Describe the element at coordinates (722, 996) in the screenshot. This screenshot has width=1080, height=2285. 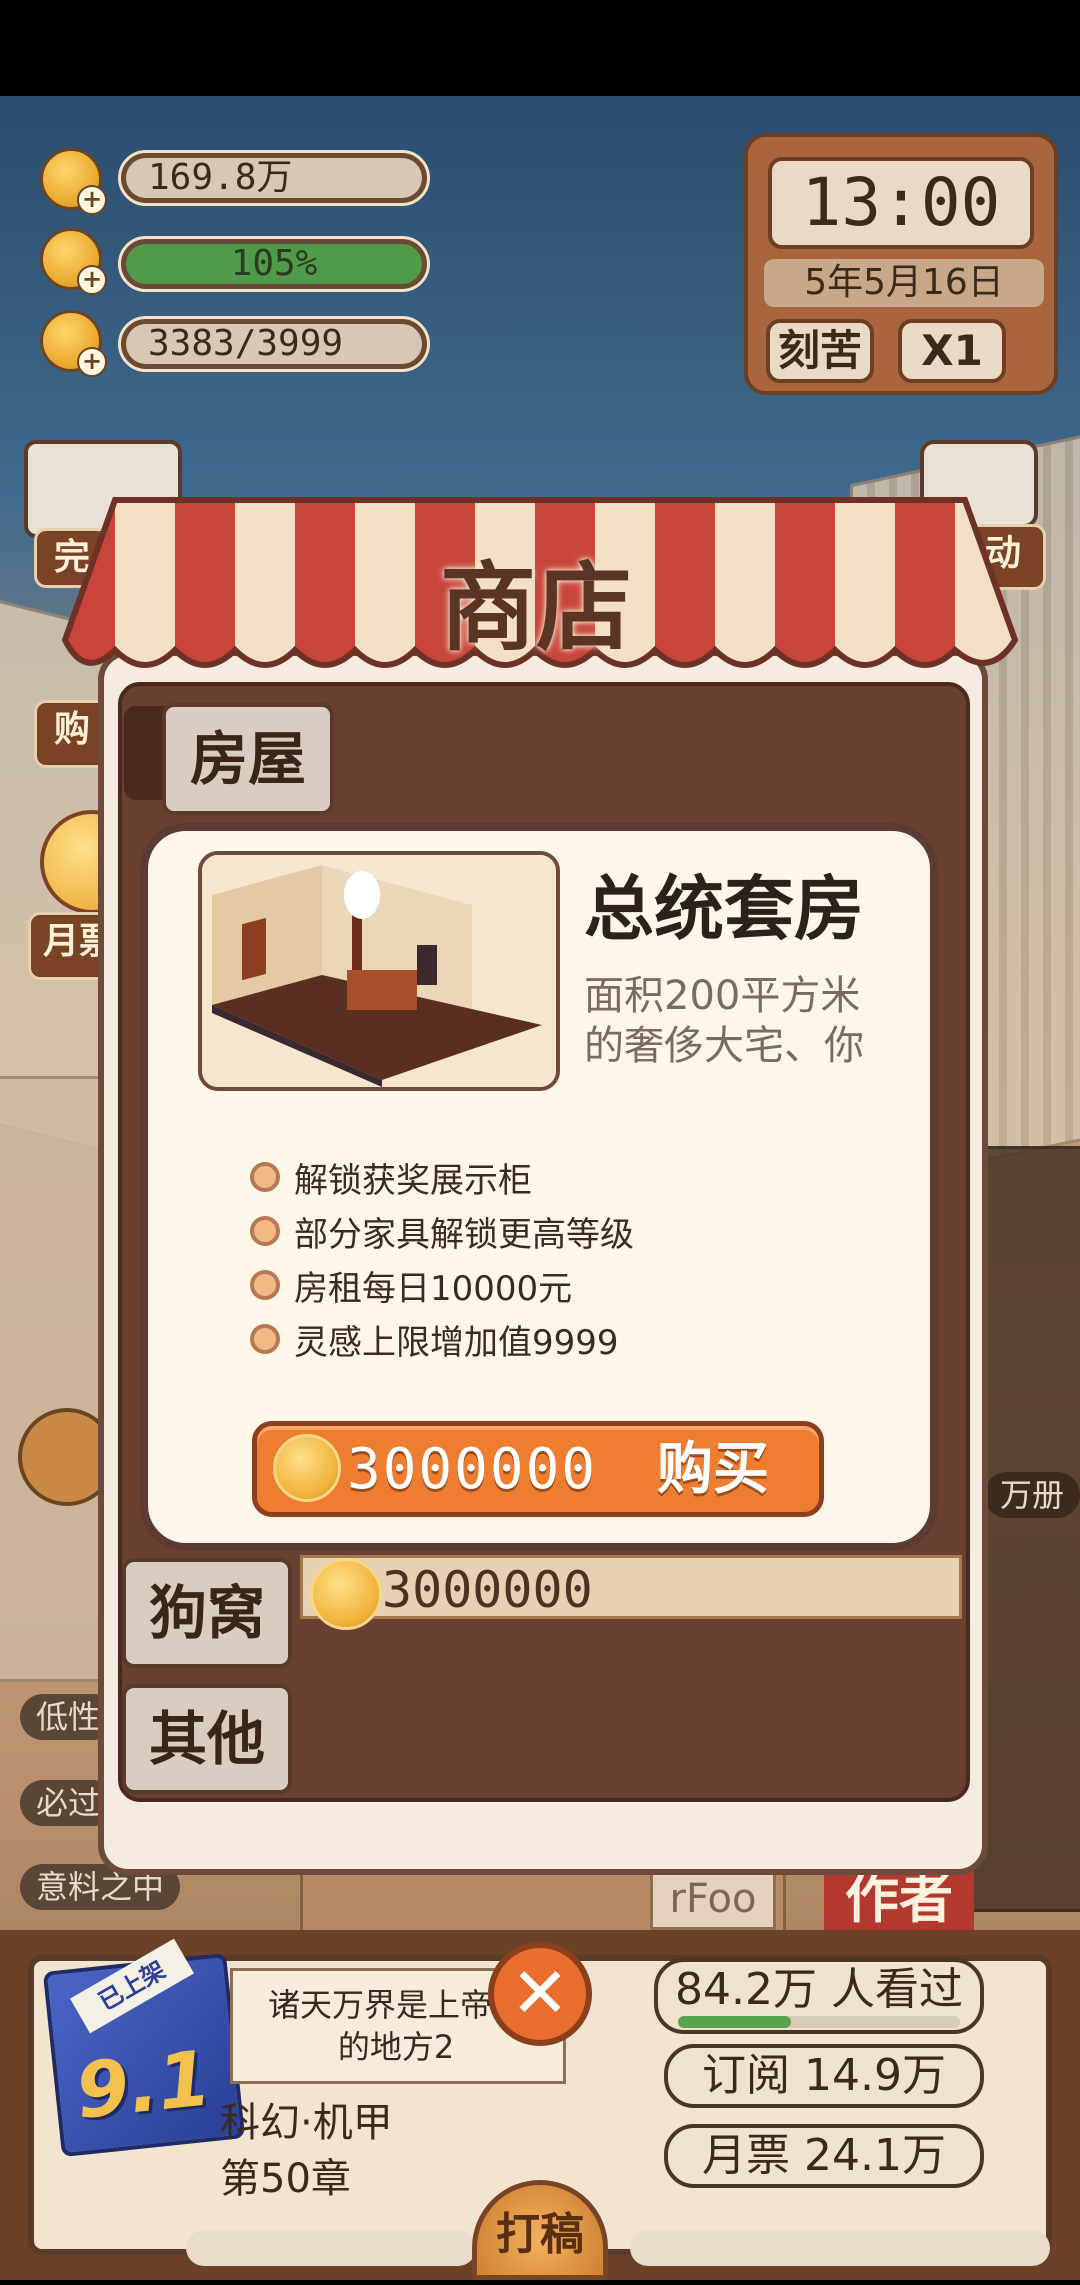
I see `description-line-1: 面积200平方米` at that location.